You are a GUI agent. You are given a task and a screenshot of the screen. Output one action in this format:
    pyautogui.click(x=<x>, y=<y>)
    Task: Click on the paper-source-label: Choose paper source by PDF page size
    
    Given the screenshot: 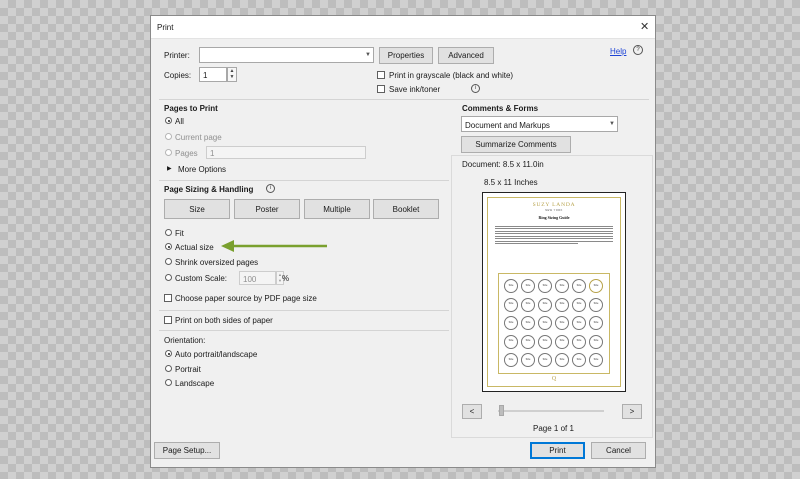 What is the action you would take?
    pyautogui.click(x=246, y=298)
    